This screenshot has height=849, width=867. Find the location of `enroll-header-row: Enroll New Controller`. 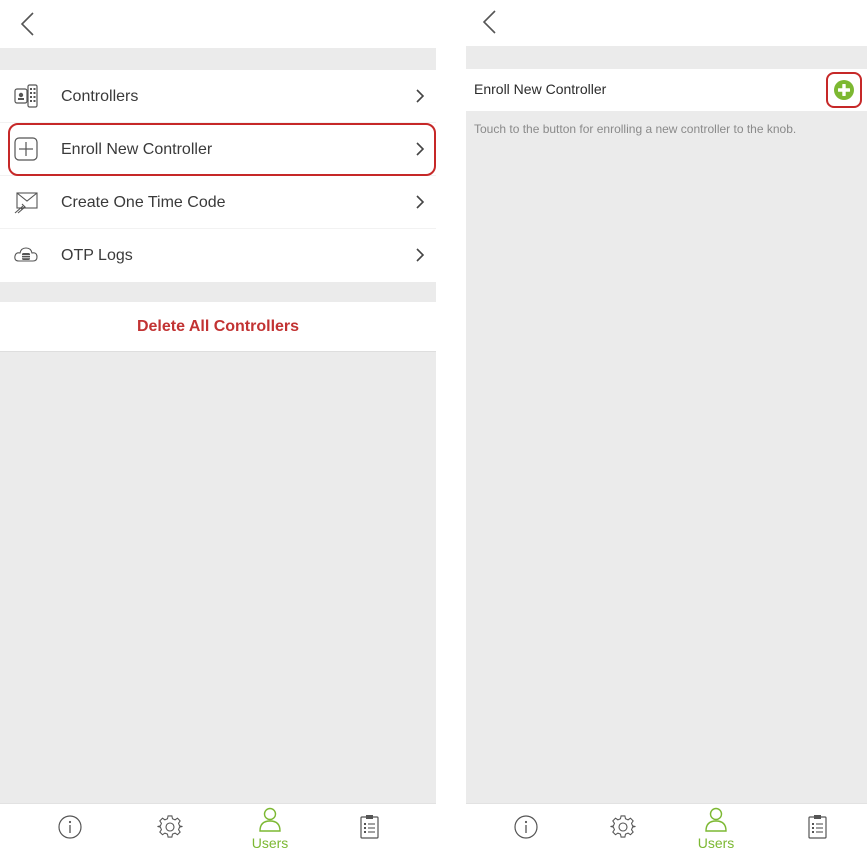

enroll-header-row: Enroll New Controller is located at coordinates (666, 90).